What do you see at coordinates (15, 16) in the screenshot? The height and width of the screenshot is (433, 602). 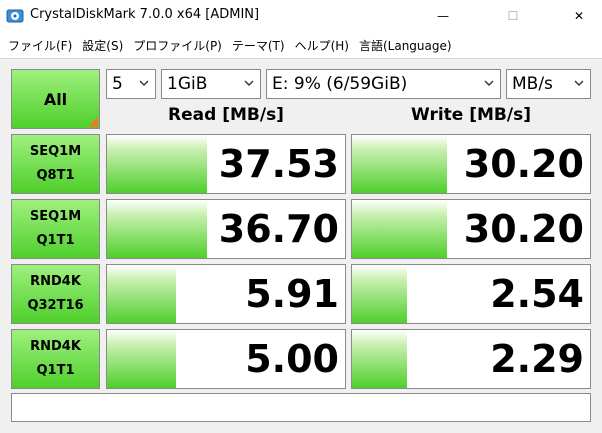 I see `crystaldiskmark-icon` at bounding box center [15, 16].